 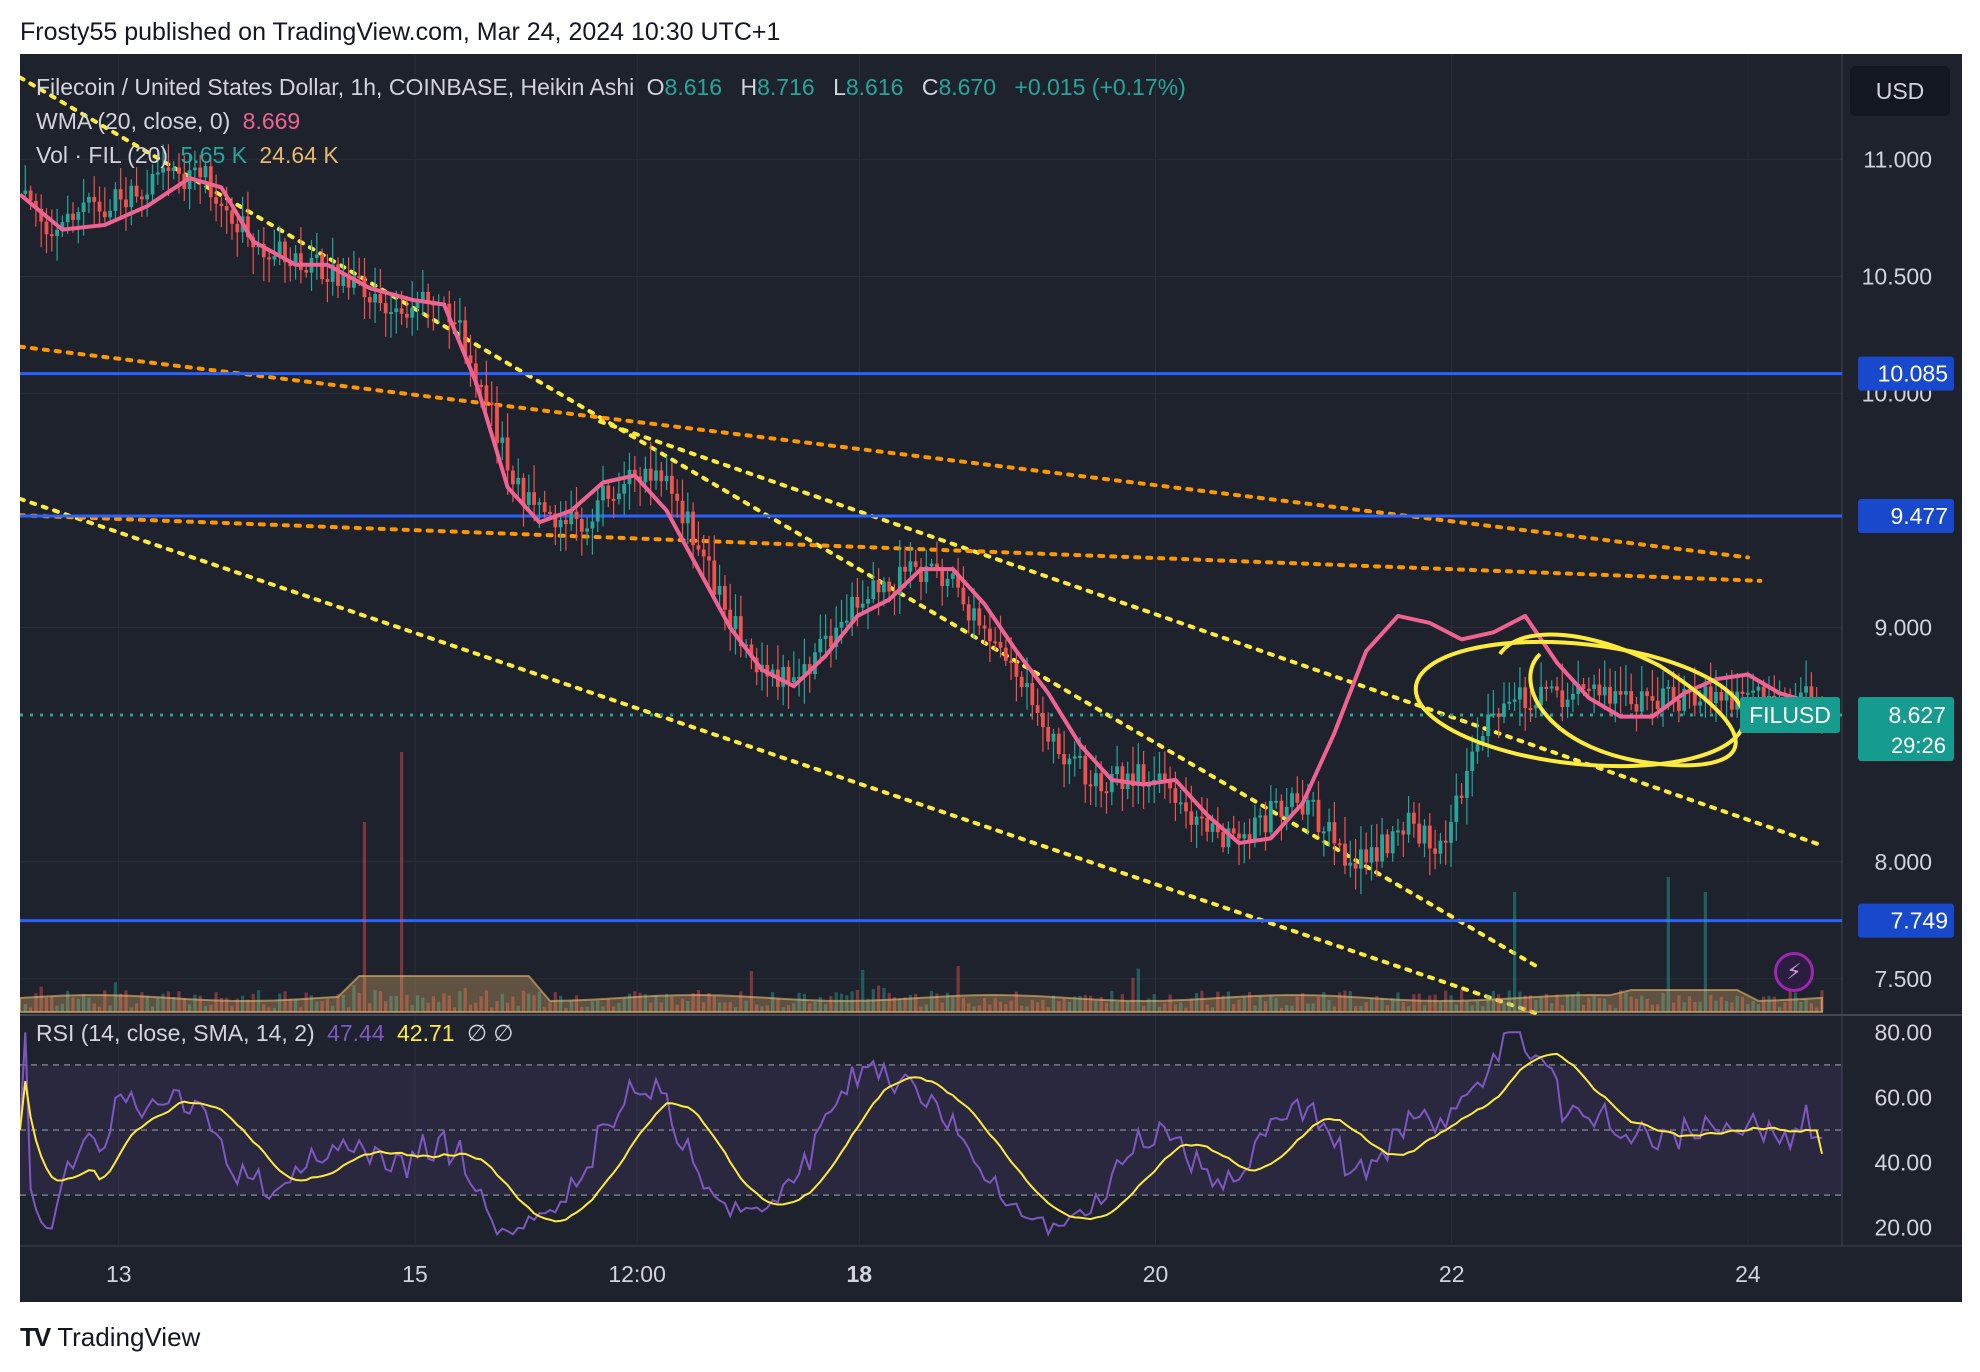 What do you see at coordinates (175, 1033) in the screenshot?
I see `legend-rsi-label: RSI (14, close, SMA, 14, 2)` at bounding box center [175, 1033].